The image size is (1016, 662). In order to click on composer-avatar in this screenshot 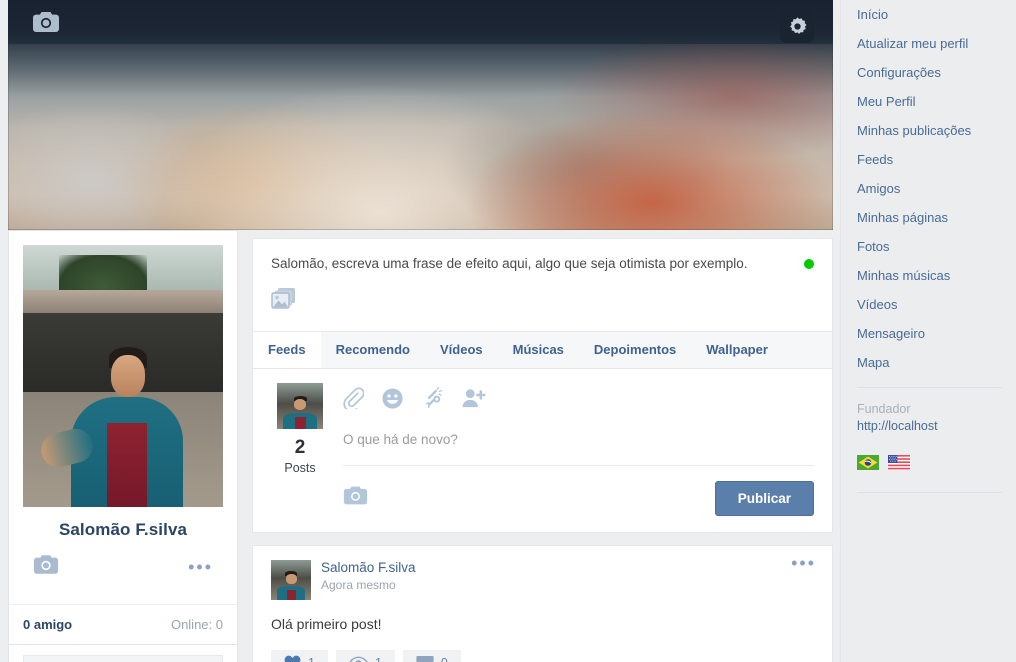, I will do `click(300, 405)`.